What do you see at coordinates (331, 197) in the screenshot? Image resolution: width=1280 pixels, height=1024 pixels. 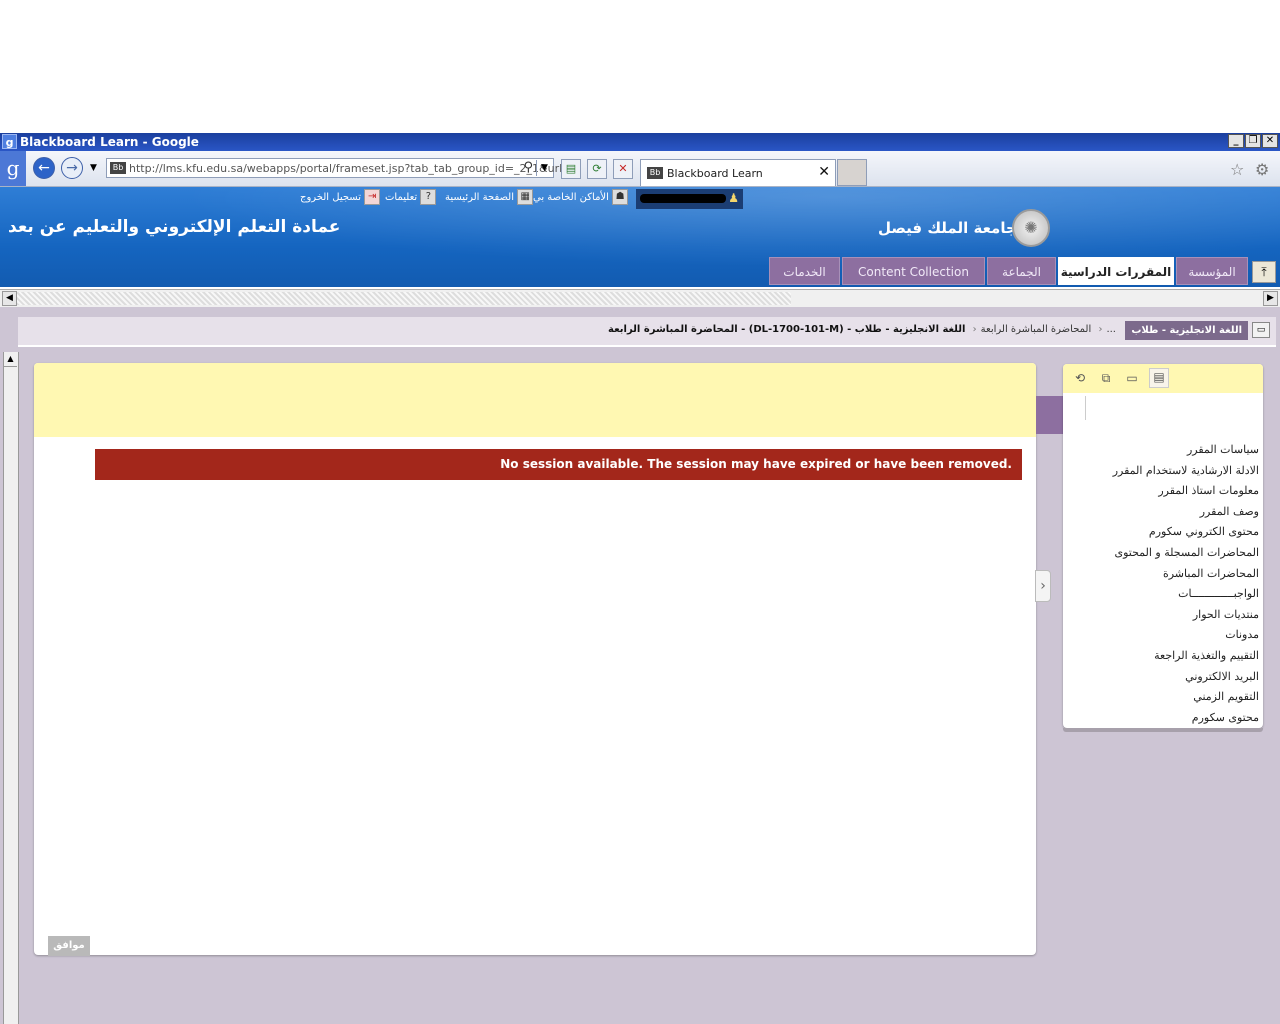 I see `logout-label: تسجيل الخروج` at bounding box center [331, 197].